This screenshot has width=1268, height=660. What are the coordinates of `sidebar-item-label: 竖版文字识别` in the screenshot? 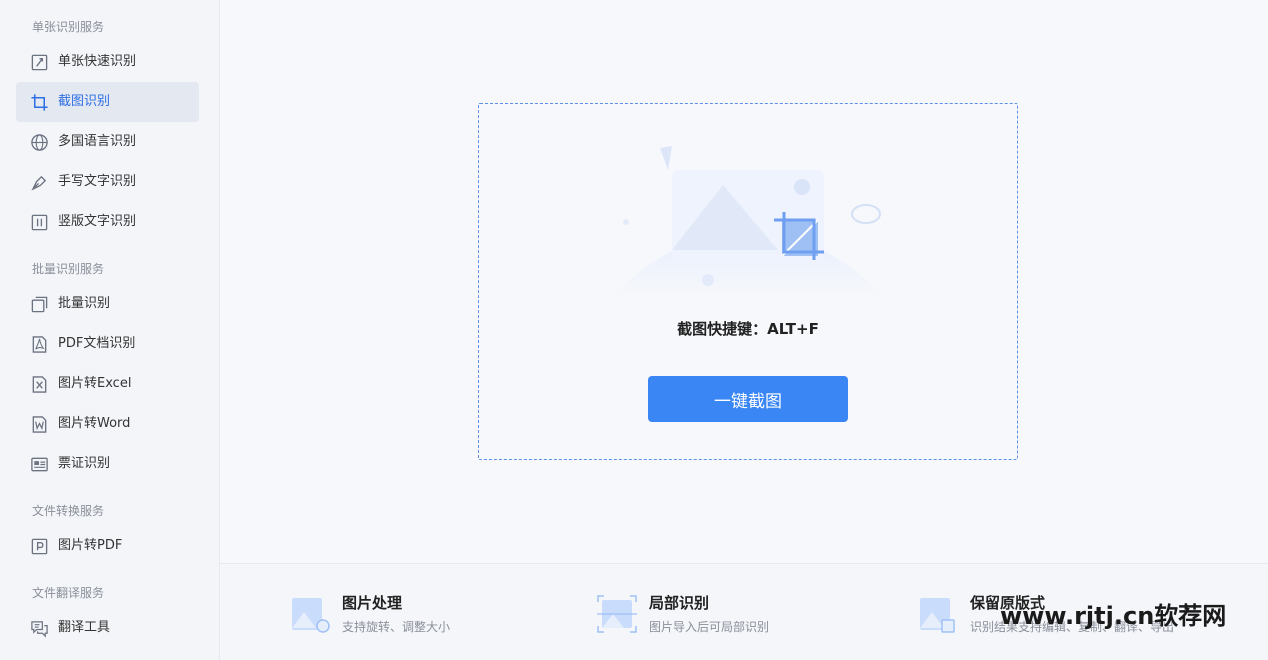 It's located at (97, 221).